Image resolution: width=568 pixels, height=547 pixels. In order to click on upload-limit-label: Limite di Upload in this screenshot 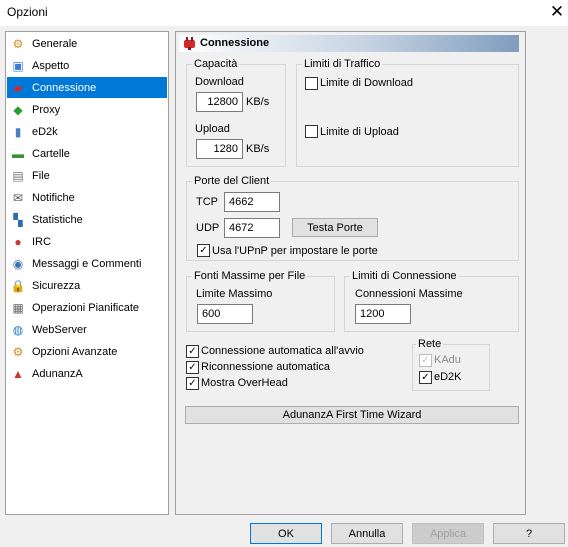, I will do `click(359, 132)`.